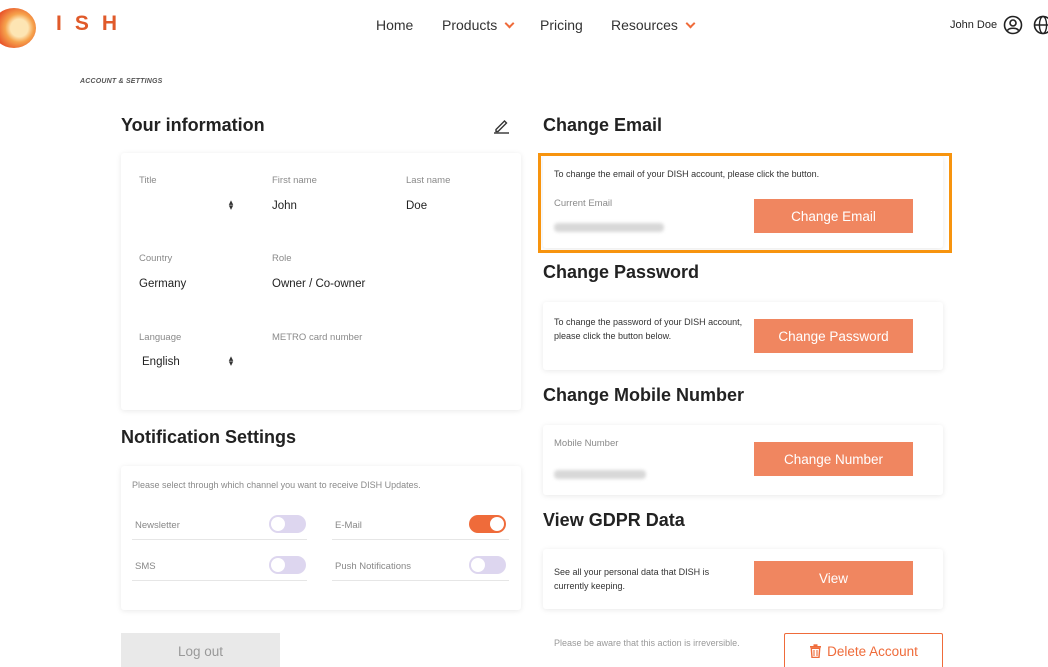 This screenshot has width=1048, height=667. I want to click on nav-products: Products, so click(478, 25).